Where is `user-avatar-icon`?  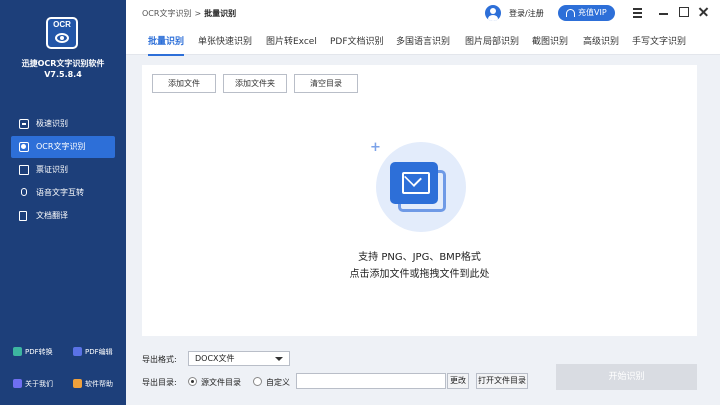
user-avatar-icon is located at coordinates (493, 13).